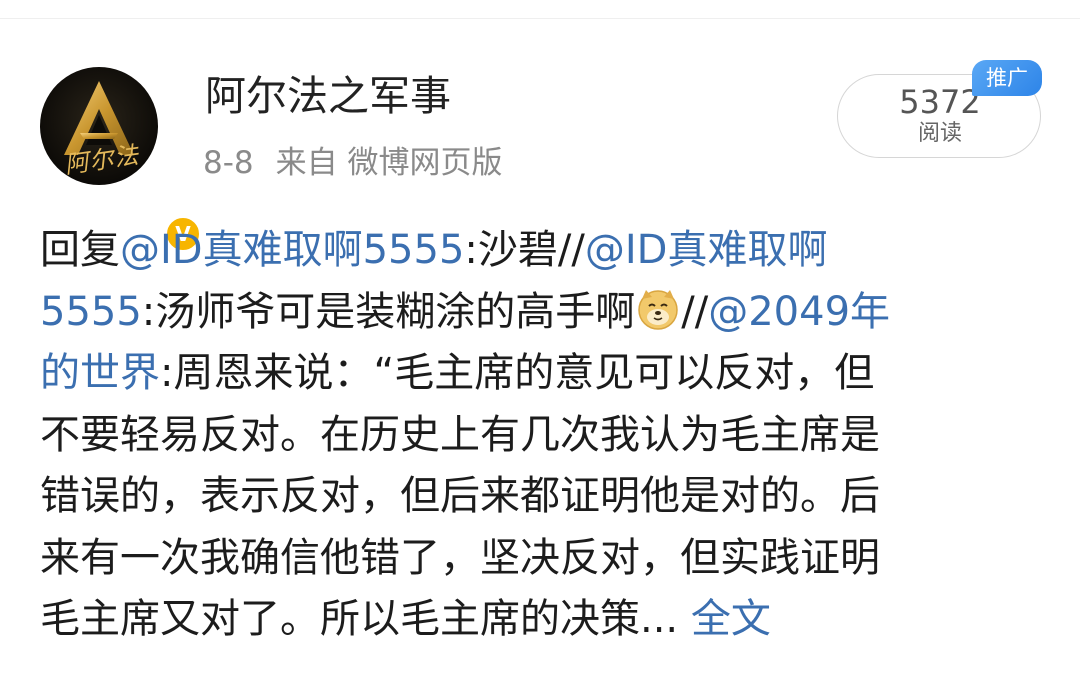 The image size is (1080, 675). I want to click on post-text: :周恩来说：“毛主席的意见可以反对，但, so click(517, 373).